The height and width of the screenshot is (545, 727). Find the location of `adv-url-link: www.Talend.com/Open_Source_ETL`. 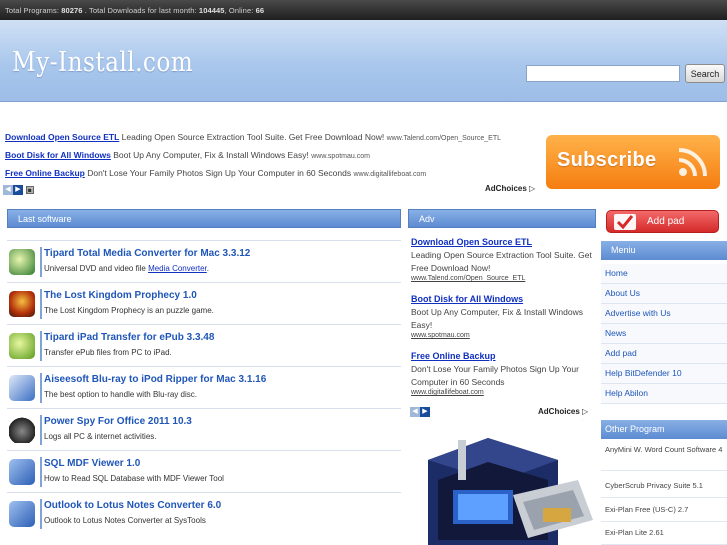

adv-url-link: www.Talend.com/Open_Source_ETL is located at coordinates (503, 278).